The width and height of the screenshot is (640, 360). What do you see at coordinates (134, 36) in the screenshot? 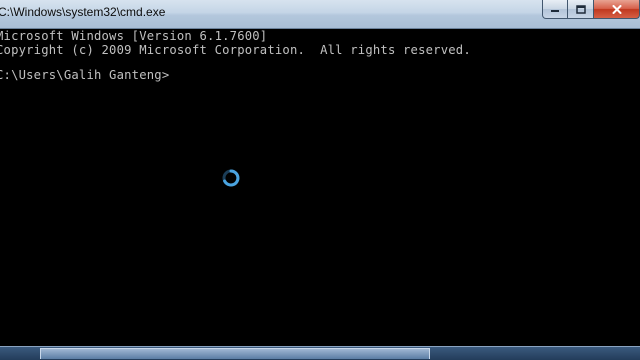
I see `version-line: Microsoft Windows [Version 6.1.7600]` at bounding box center [134, 36].